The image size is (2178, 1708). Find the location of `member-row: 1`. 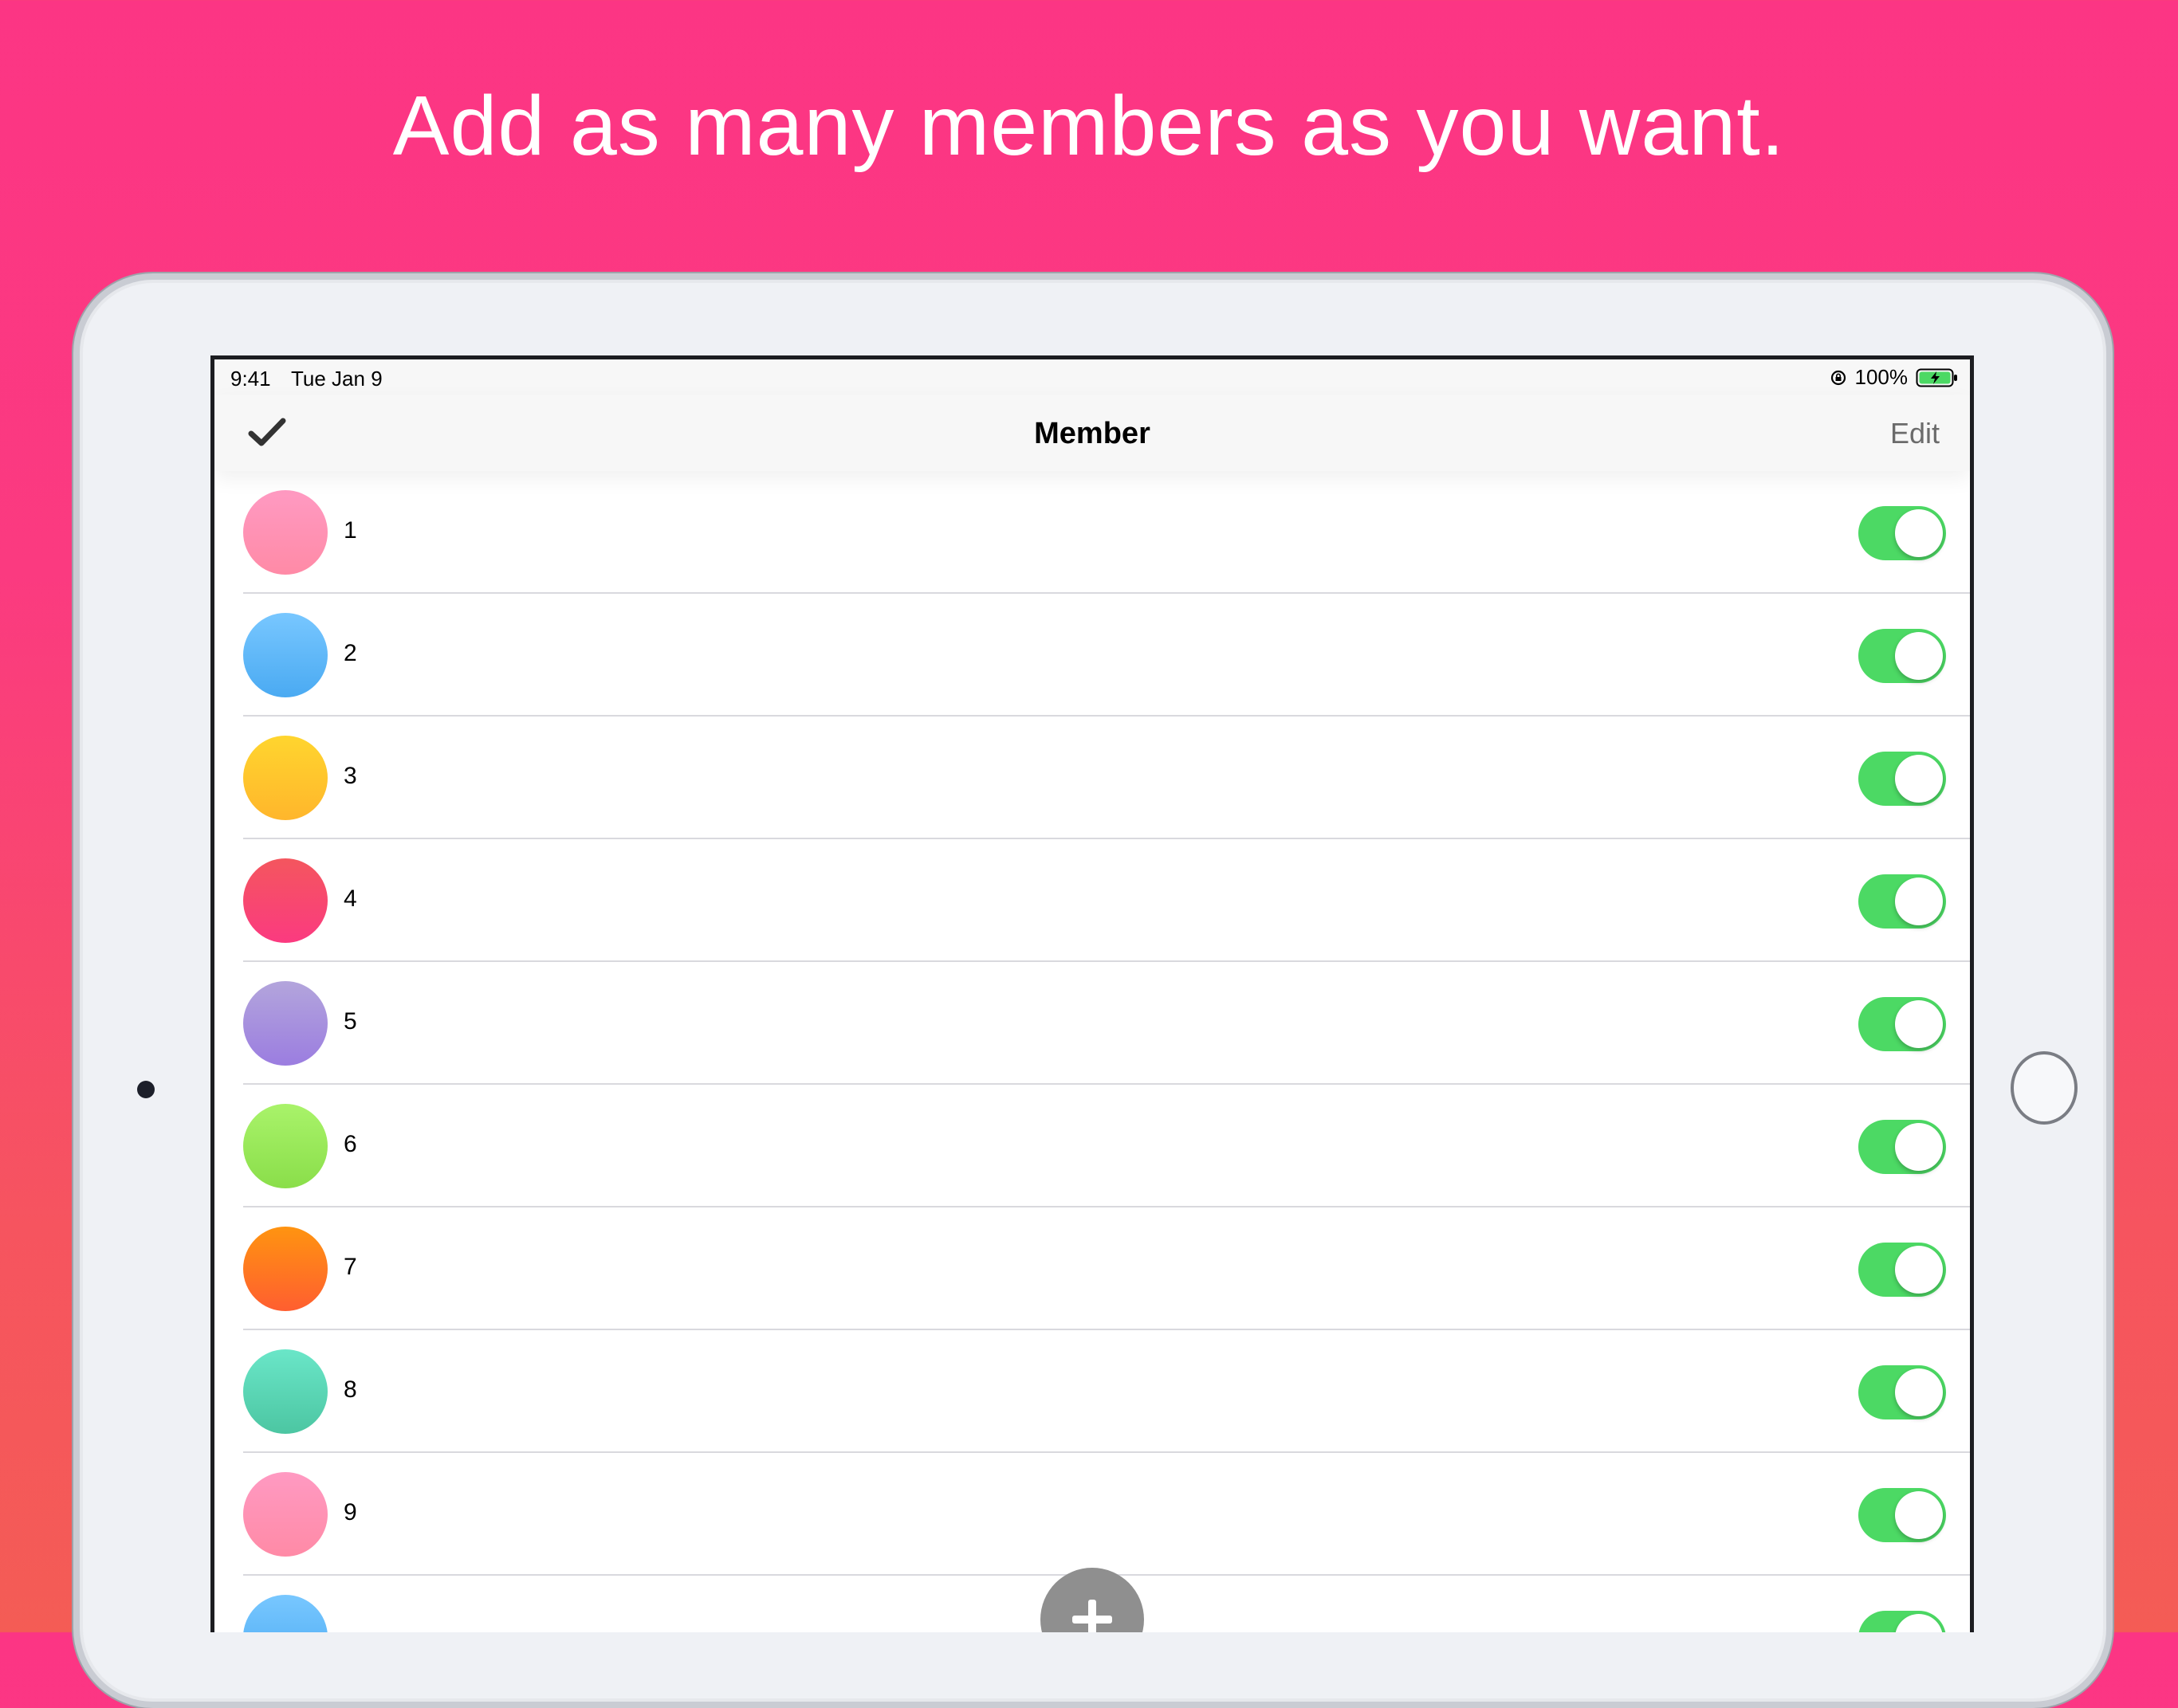

member-row: 1 is located at coordinates (1092, 532).